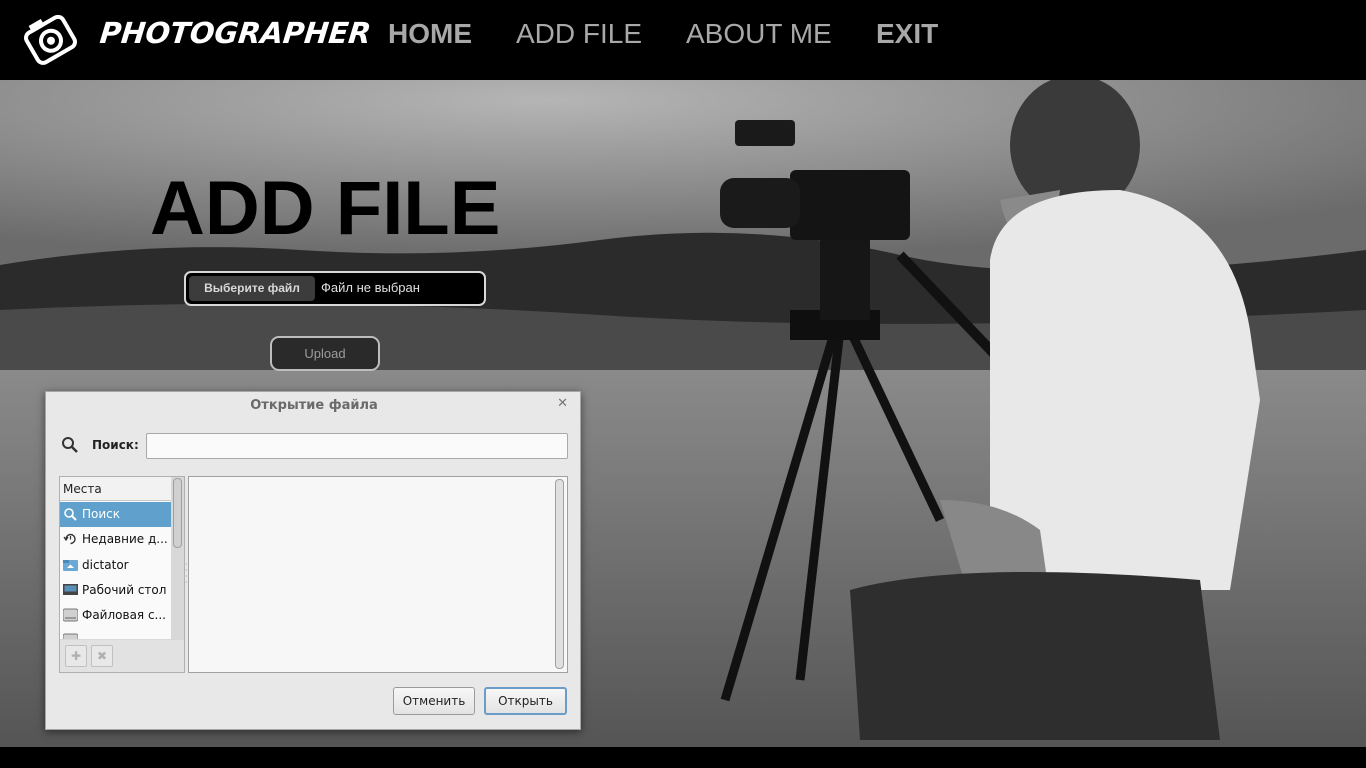 Image resolution: width=1366 pixels, height=768 pixels. What do you see at coordinates (430, 34) in the screenshot?
I see `nav-home: HOME` at bounding box center [430, 34].